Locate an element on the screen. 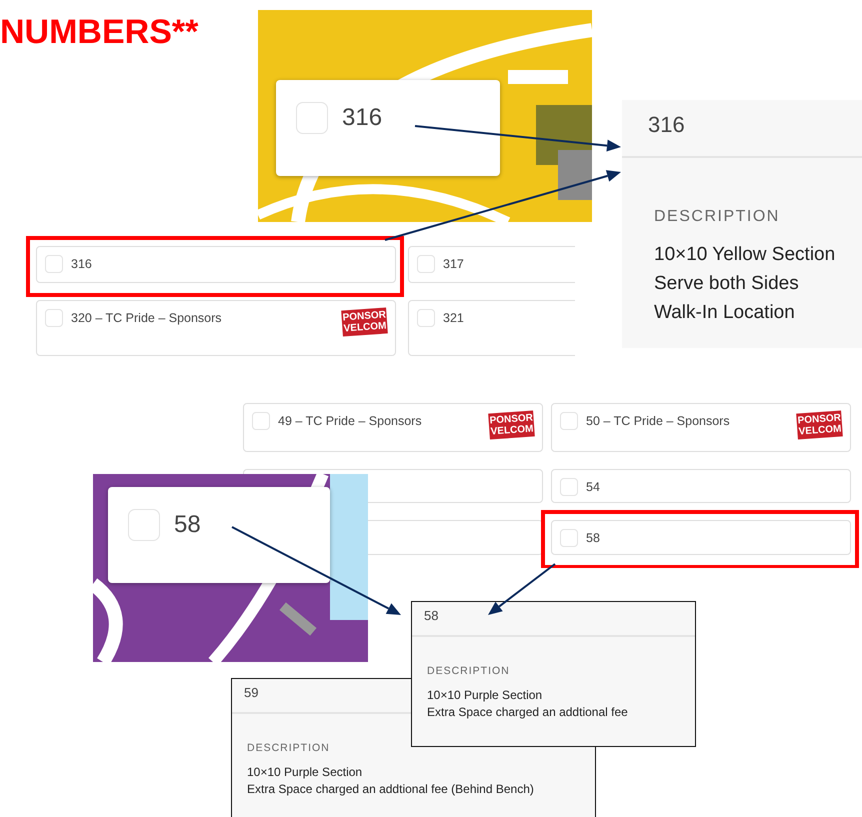  booth-number: 58 is located at coordinates (187, 525).